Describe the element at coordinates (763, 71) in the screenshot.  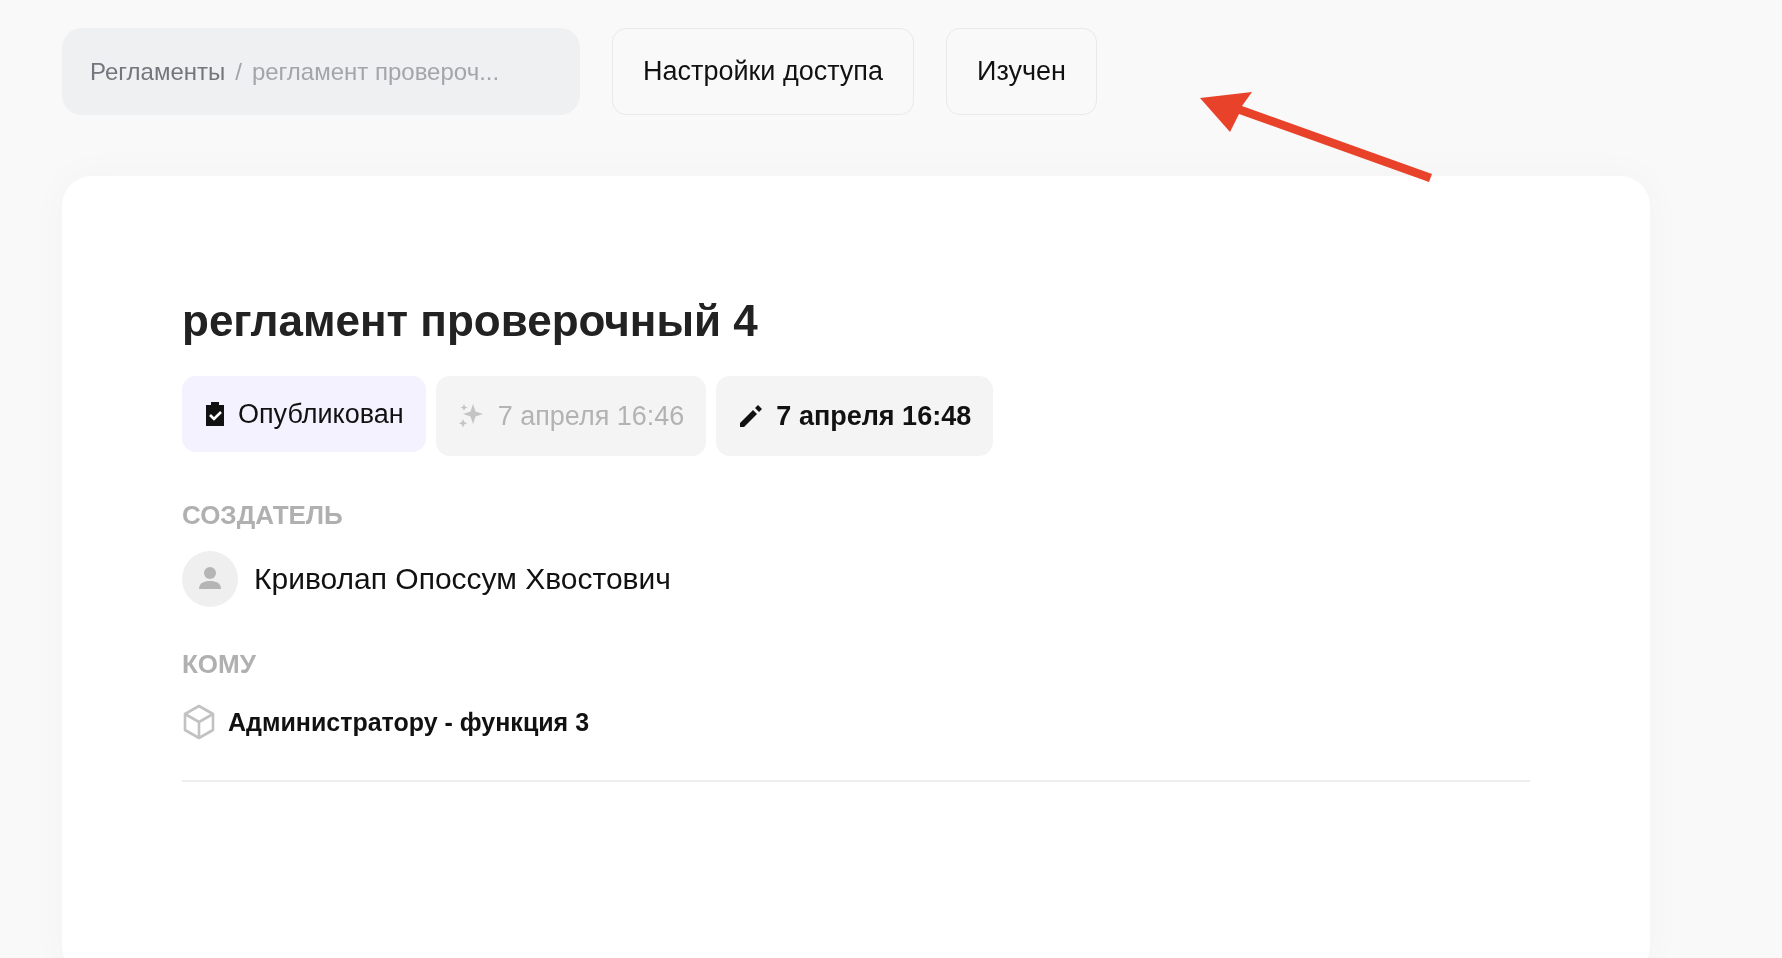
I see `action-button: Настройки доступа` at that location.